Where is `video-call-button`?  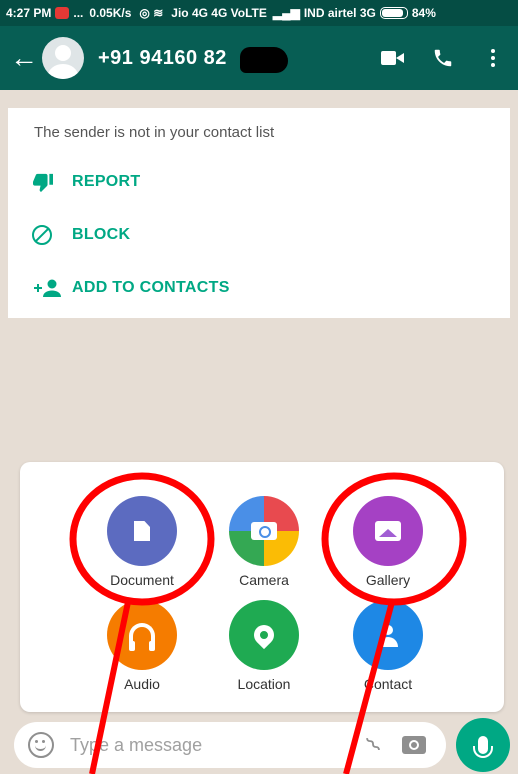
video-call-button is located at coordinates (393, 58).